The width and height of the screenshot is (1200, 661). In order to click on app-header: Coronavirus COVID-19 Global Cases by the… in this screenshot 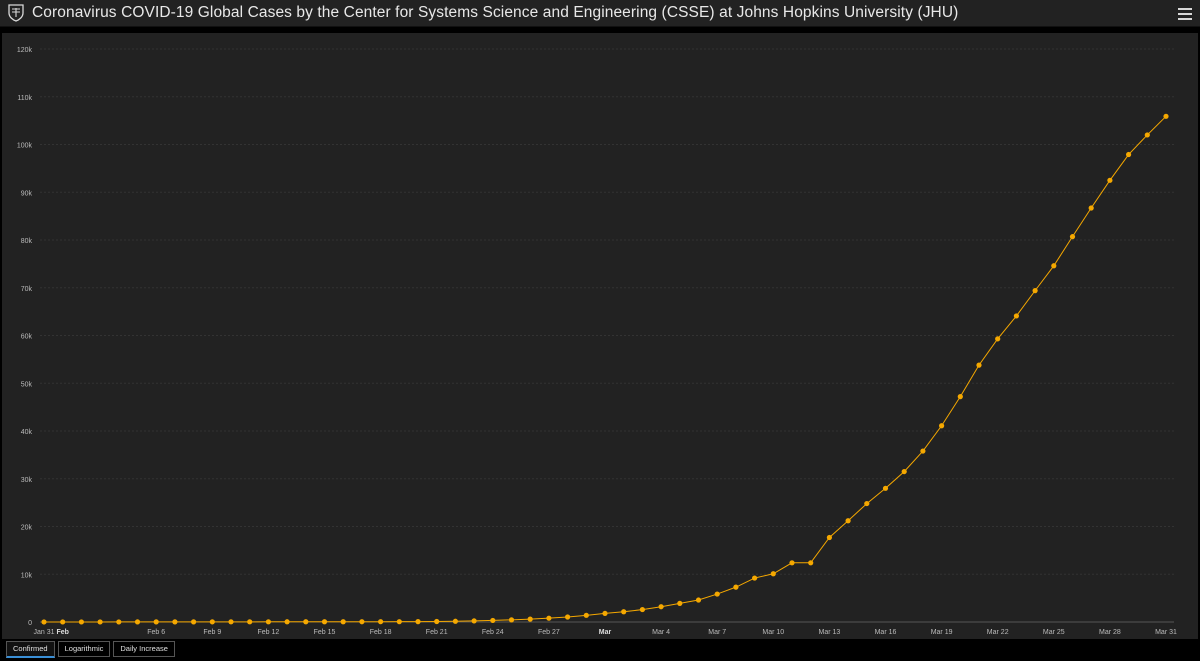, I will do `click(600, 13)`.